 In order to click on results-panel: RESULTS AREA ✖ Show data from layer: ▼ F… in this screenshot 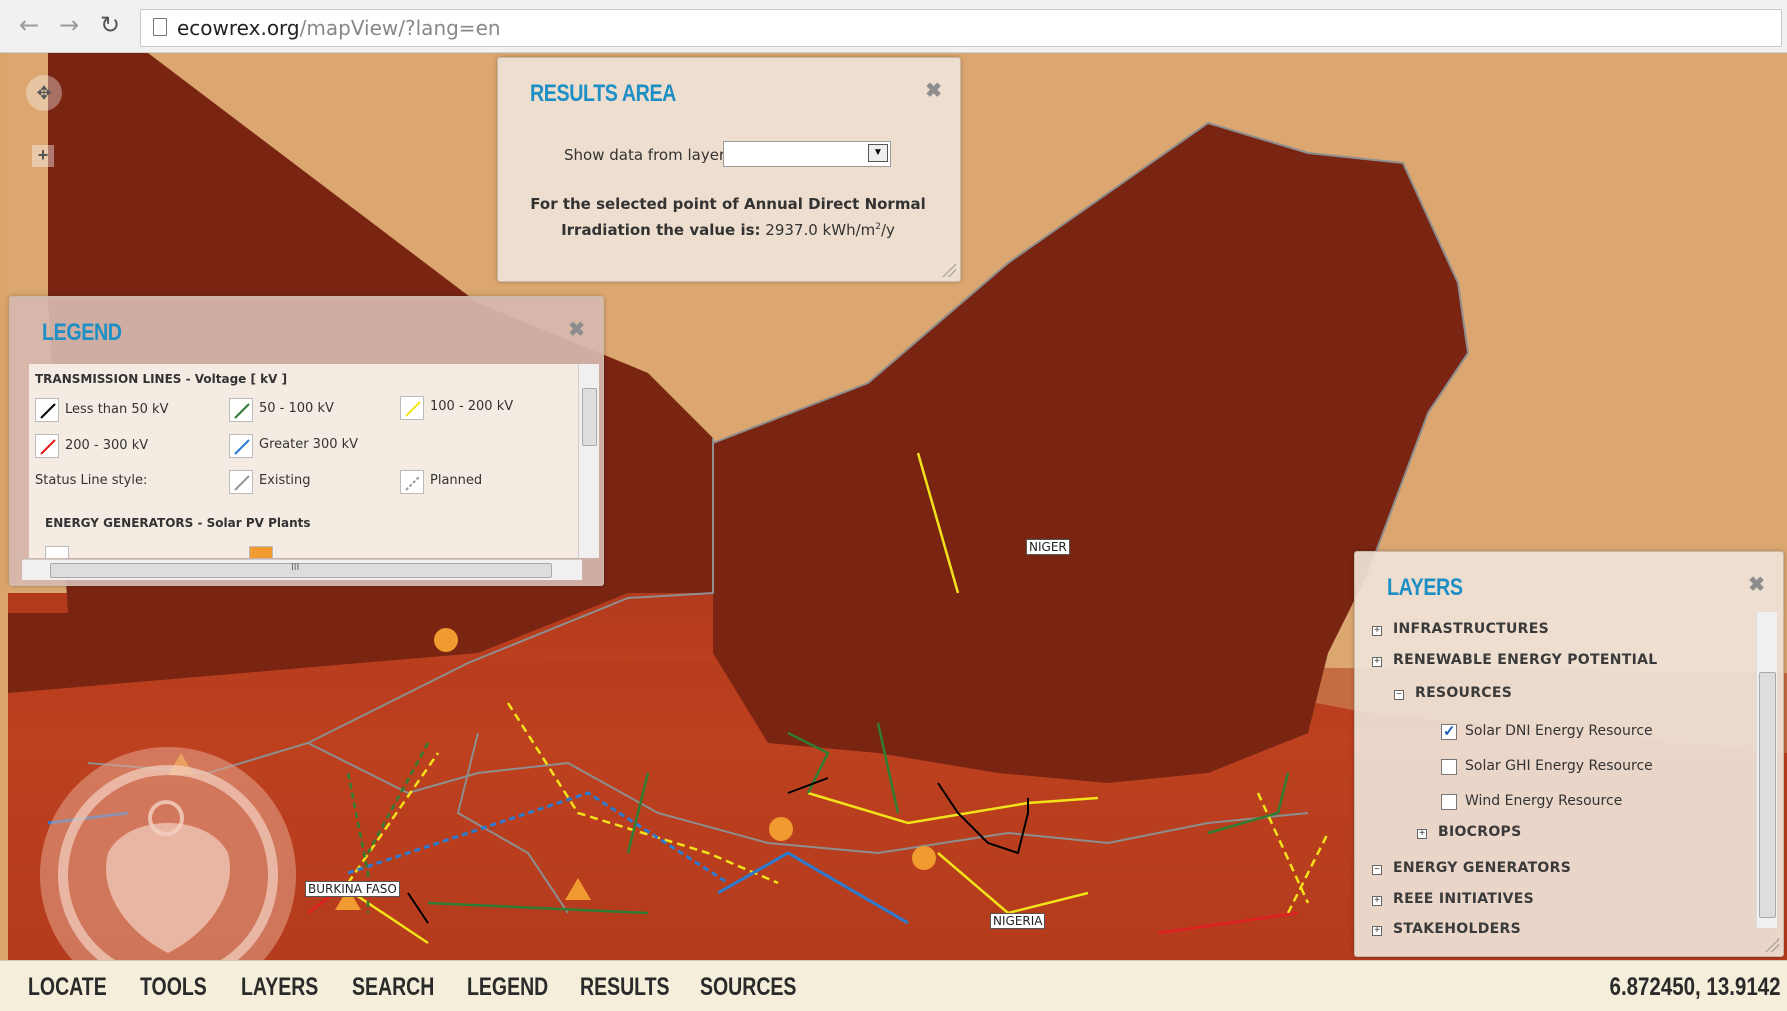, I will do `click(729, 169)`.